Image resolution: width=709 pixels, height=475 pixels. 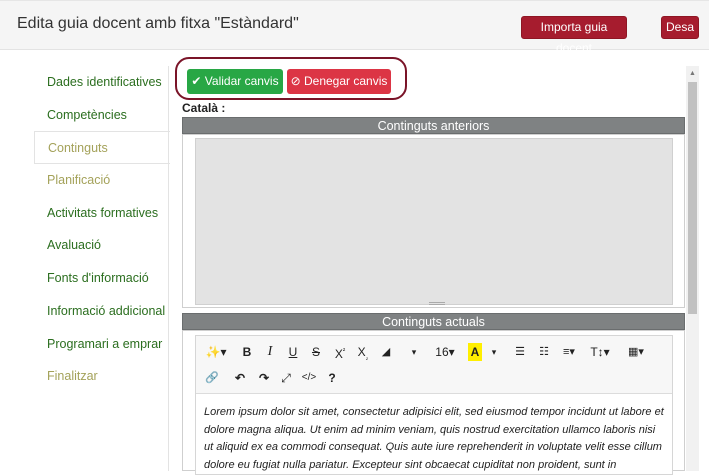 I want to click on code-view-icon: </>, so click(x=309, y=378).